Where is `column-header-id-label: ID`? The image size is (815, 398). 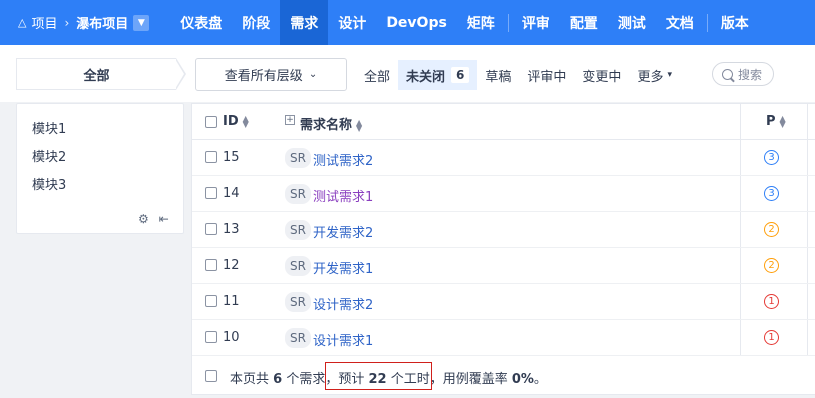 column-header-id-label: ID is located at coordinates (231, 121).